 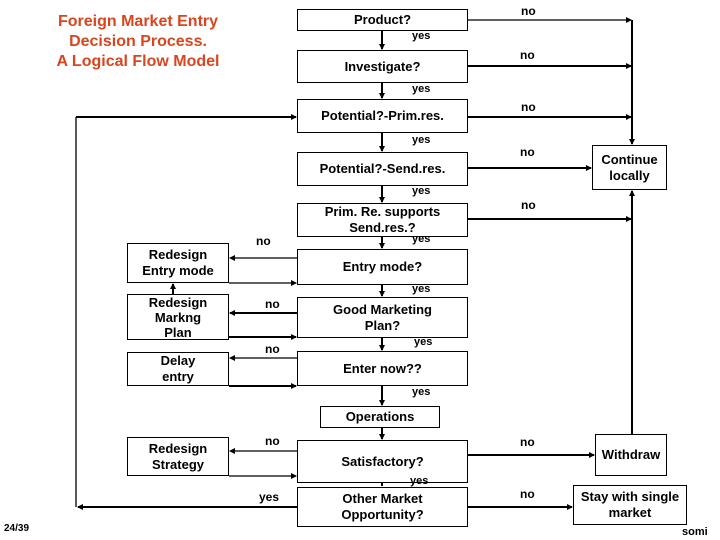 What do you see at coordinates (629, 175) in the screenshot?
I see `node-continue-locally-line-2: locally` at bounding box center [629, 175].